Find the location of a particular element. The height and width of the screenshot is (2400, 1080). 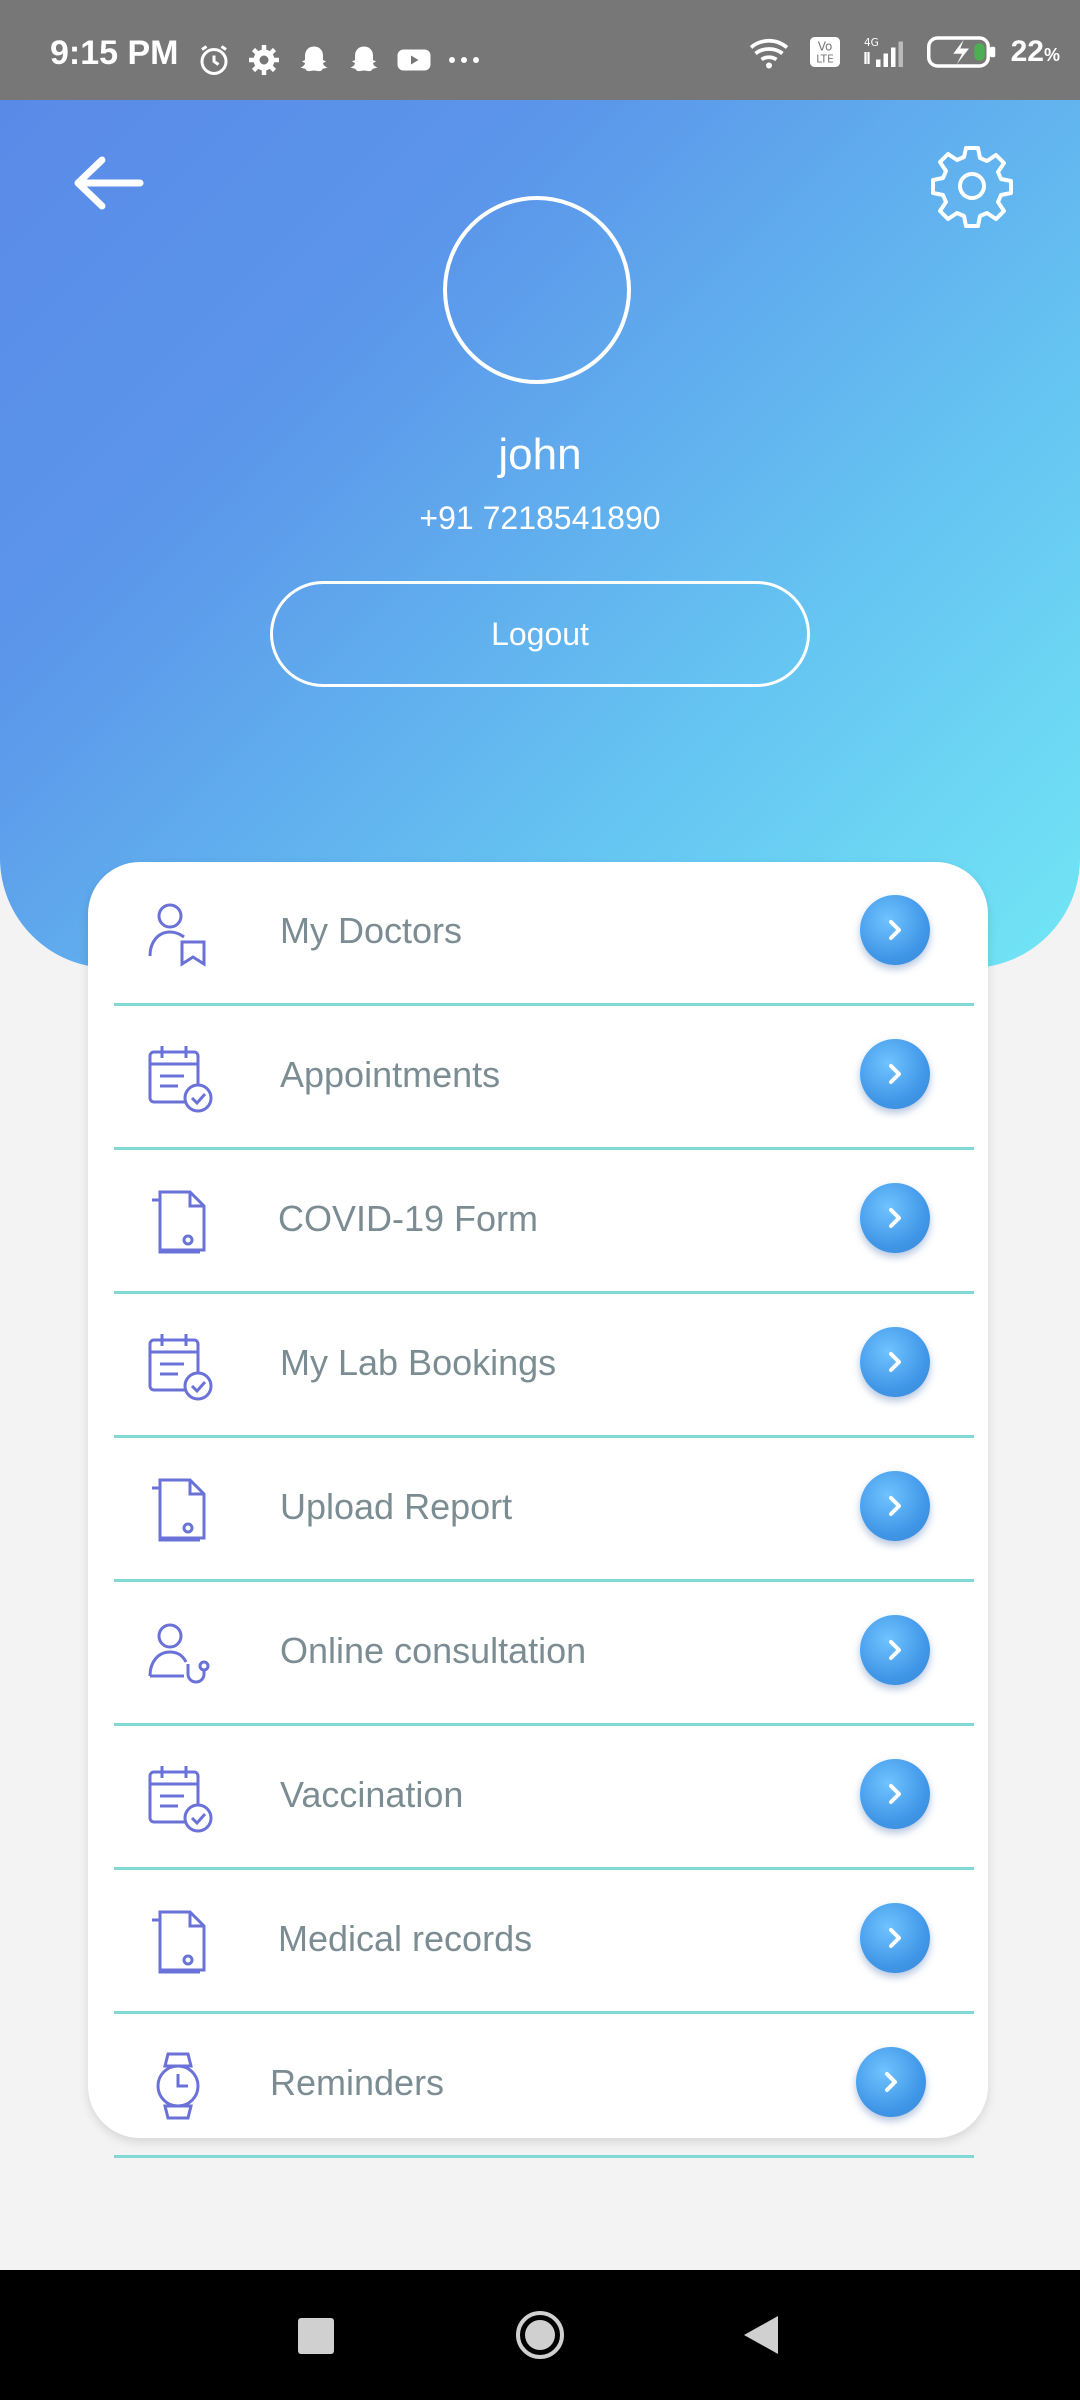

menu-item-label: Reminders is located at coordinates (357, 2082).